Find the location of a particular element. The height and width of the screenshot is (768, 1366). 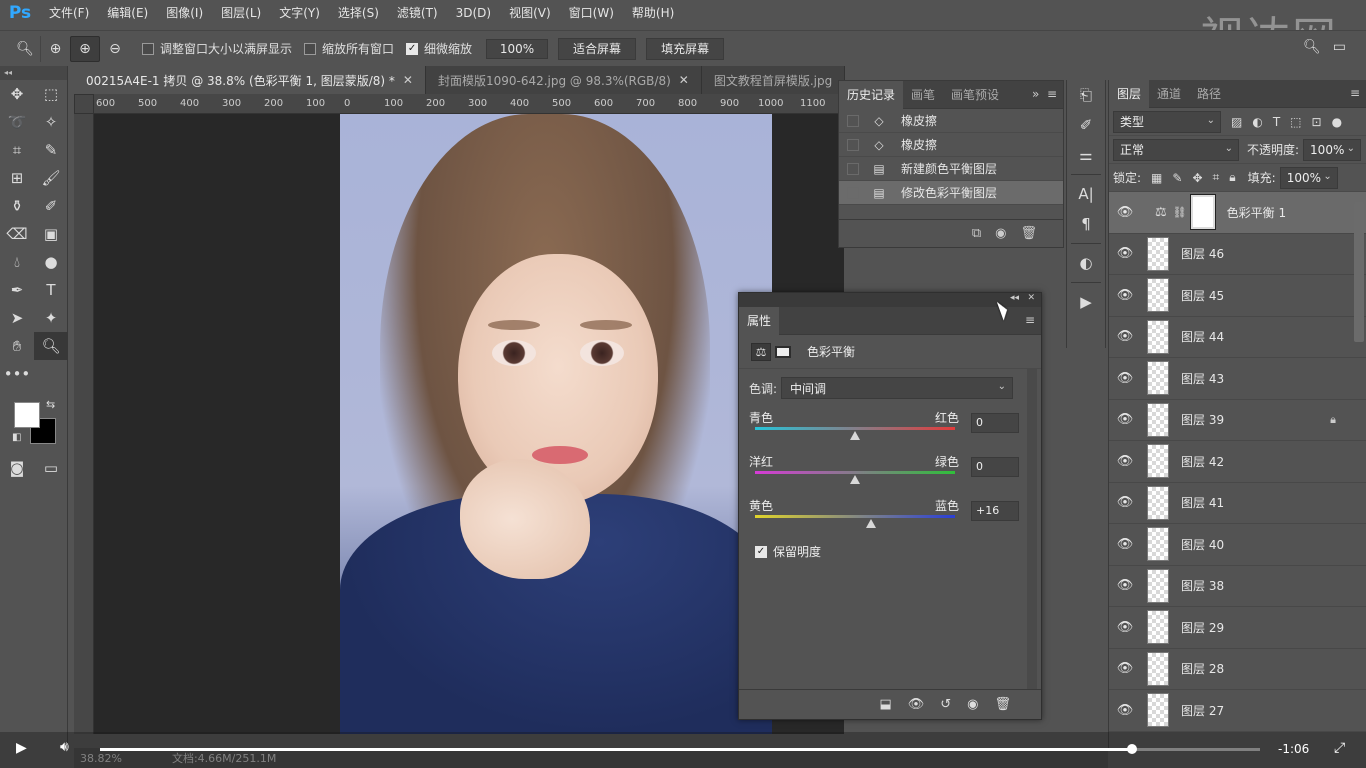

foreground-color is located at coordinates (27, 415).